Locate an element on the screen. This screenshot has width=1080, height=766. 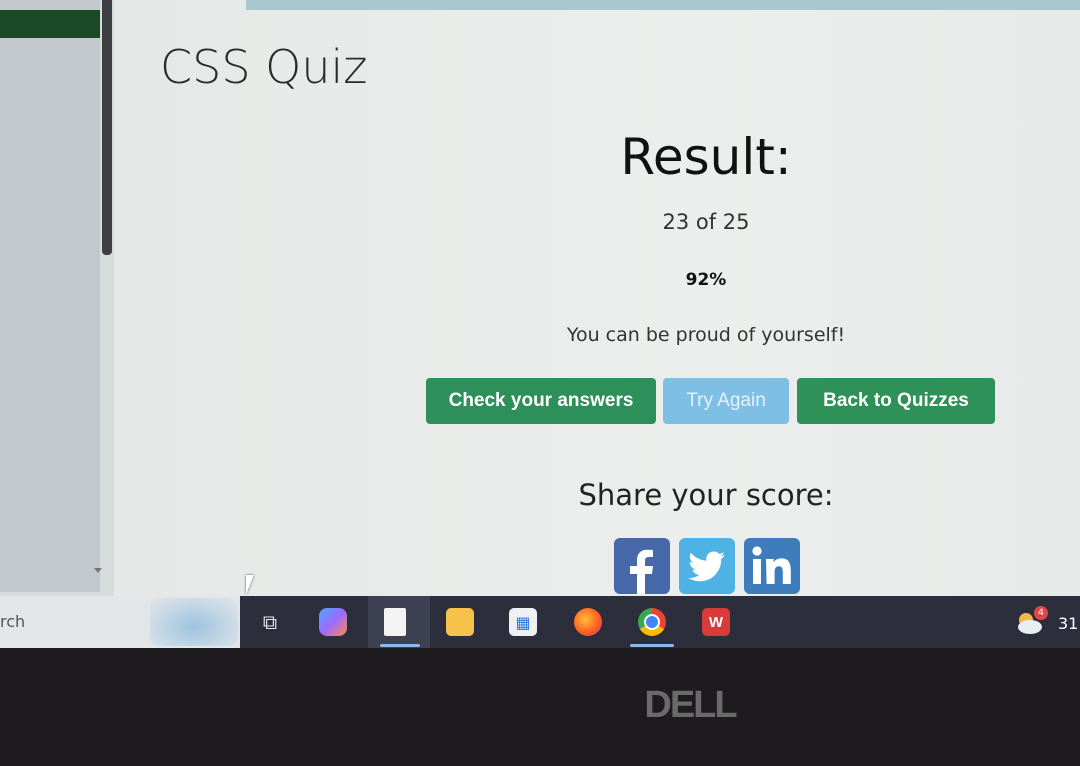
result-heading: Result: is located at coordinates (706, 157).